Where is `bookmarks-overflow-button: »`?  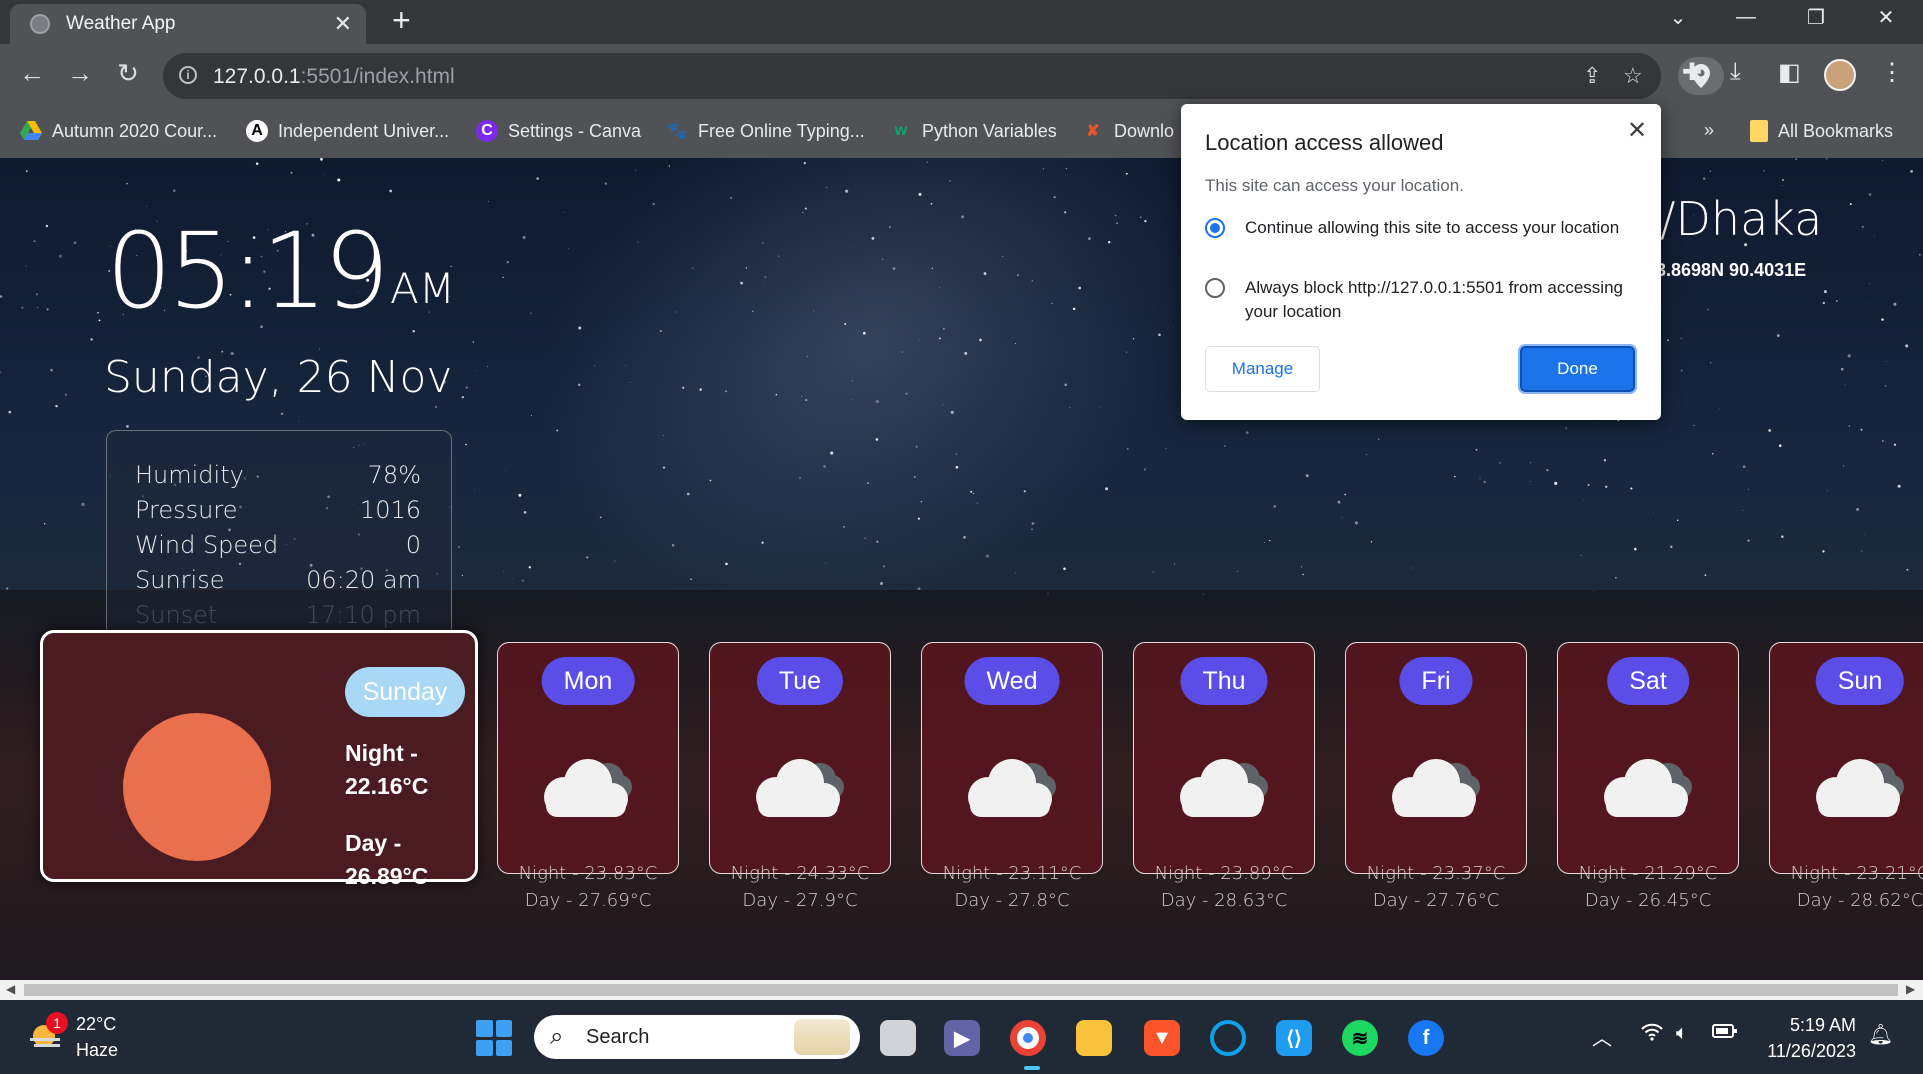
bookmarks-overflow-button: » is located at coordinates (1709, 130).